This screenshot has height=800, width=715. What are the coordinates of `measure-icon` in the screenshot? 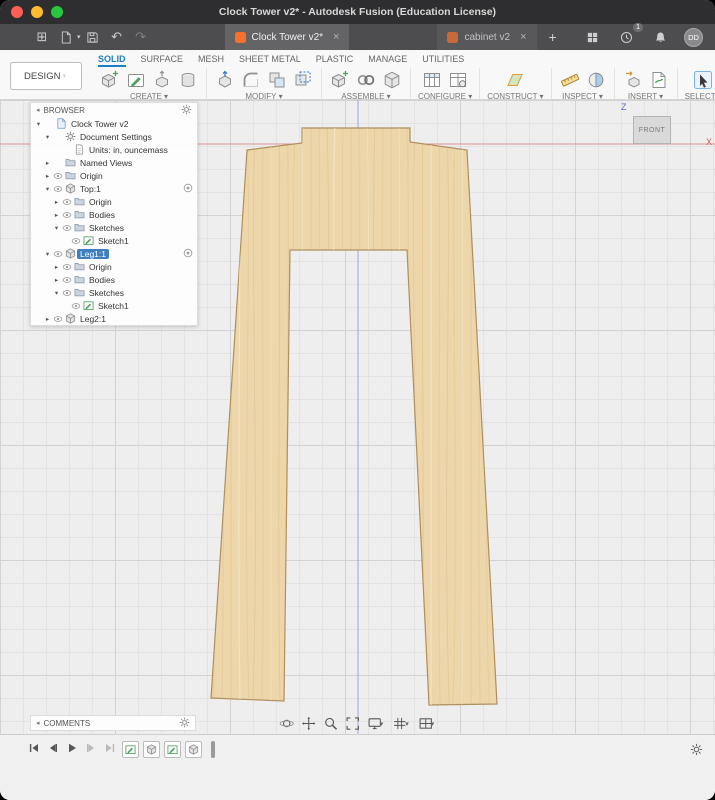 It's located at (570, 80).